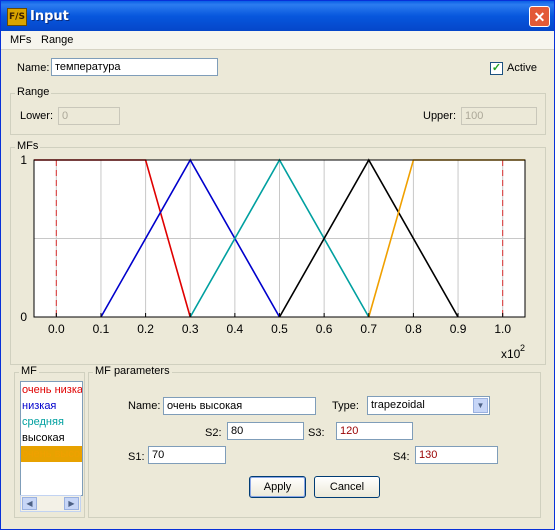 Image resolution: width=555 pixels, height=530 pixels. Describe the element at coordinates (136, 457) in the screenshot. I see `s1-label: S1:` at that location.